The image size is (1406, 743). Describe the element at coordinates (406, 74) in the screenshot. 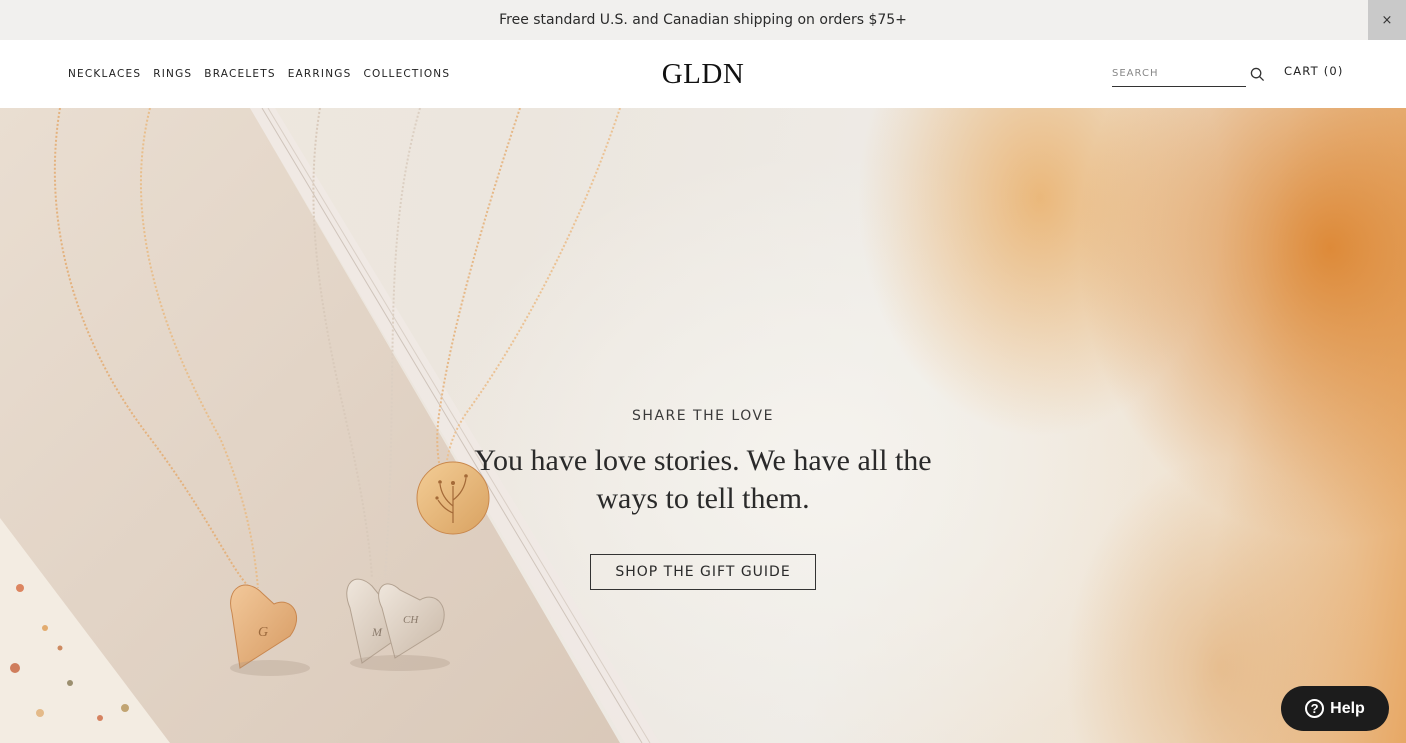

I see `nav-item-collections: COLLECTIONS` at that location.